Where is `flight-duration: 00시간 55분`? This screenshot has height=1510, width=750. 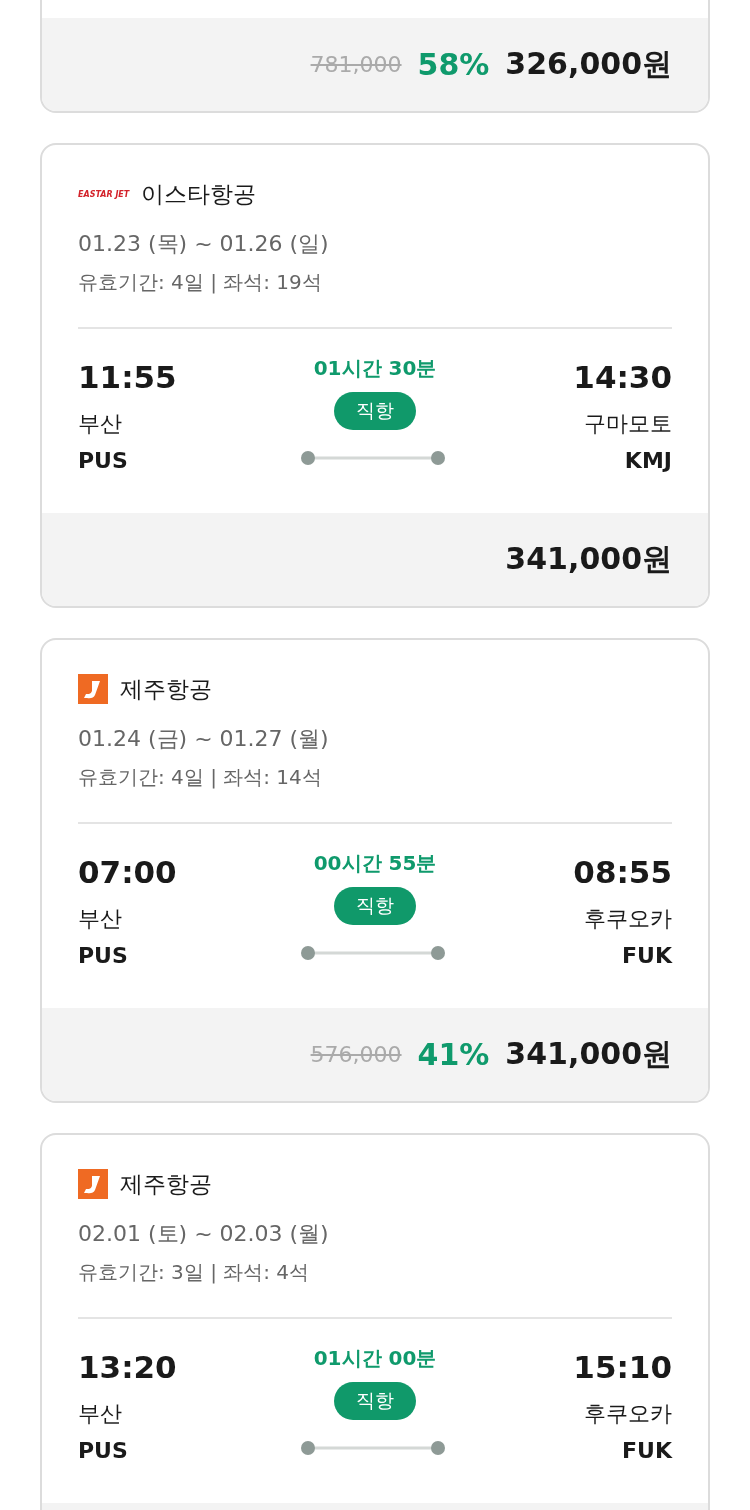 flight-duration: 00시간 55분 is located at coordinates (375, 863).